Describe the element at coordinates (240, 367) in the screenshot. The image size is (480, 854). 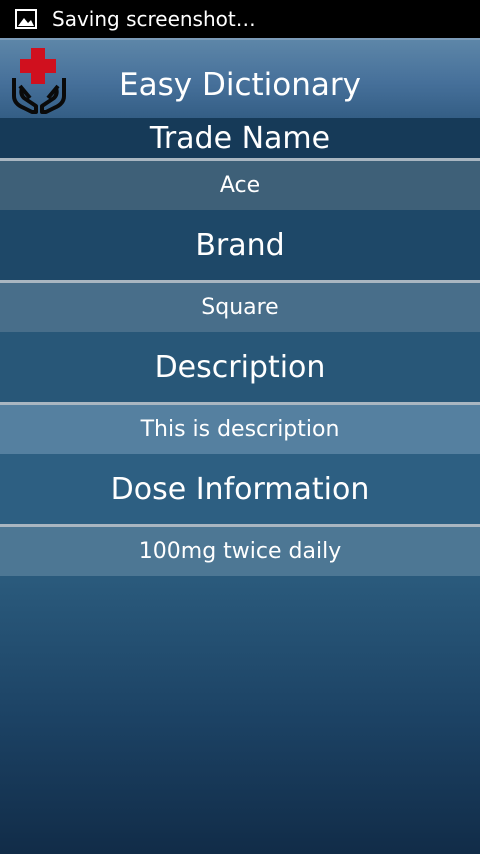
I see `description-label: Description` at that location.